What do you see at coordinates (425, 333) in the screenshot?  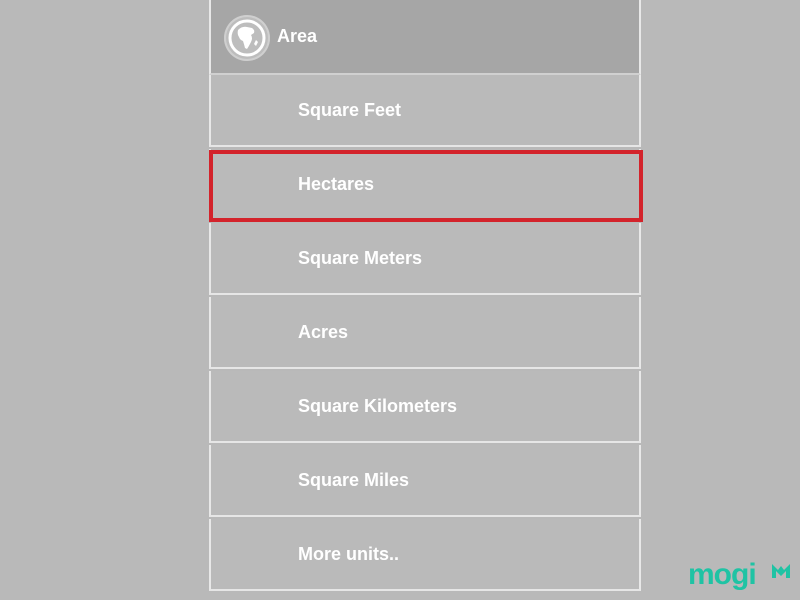 I see `menu-item-acres: Acres` at bounding box center [425, 333].